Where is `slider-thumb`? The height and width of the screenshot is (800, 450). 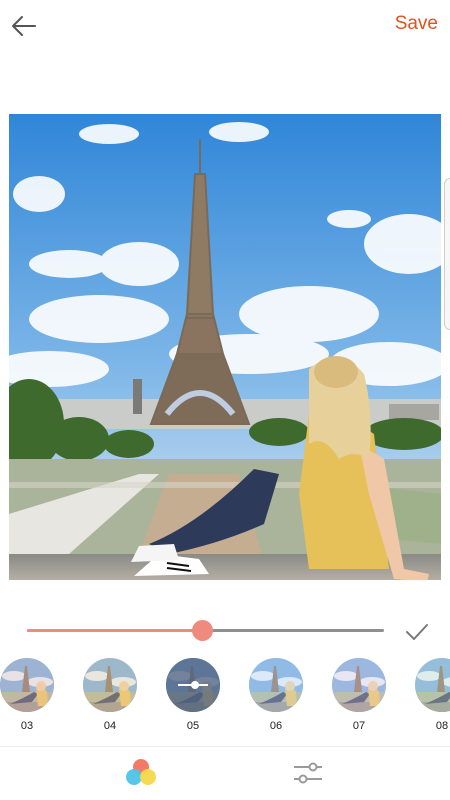
slider-thumb is located at coordinates (202, 630).